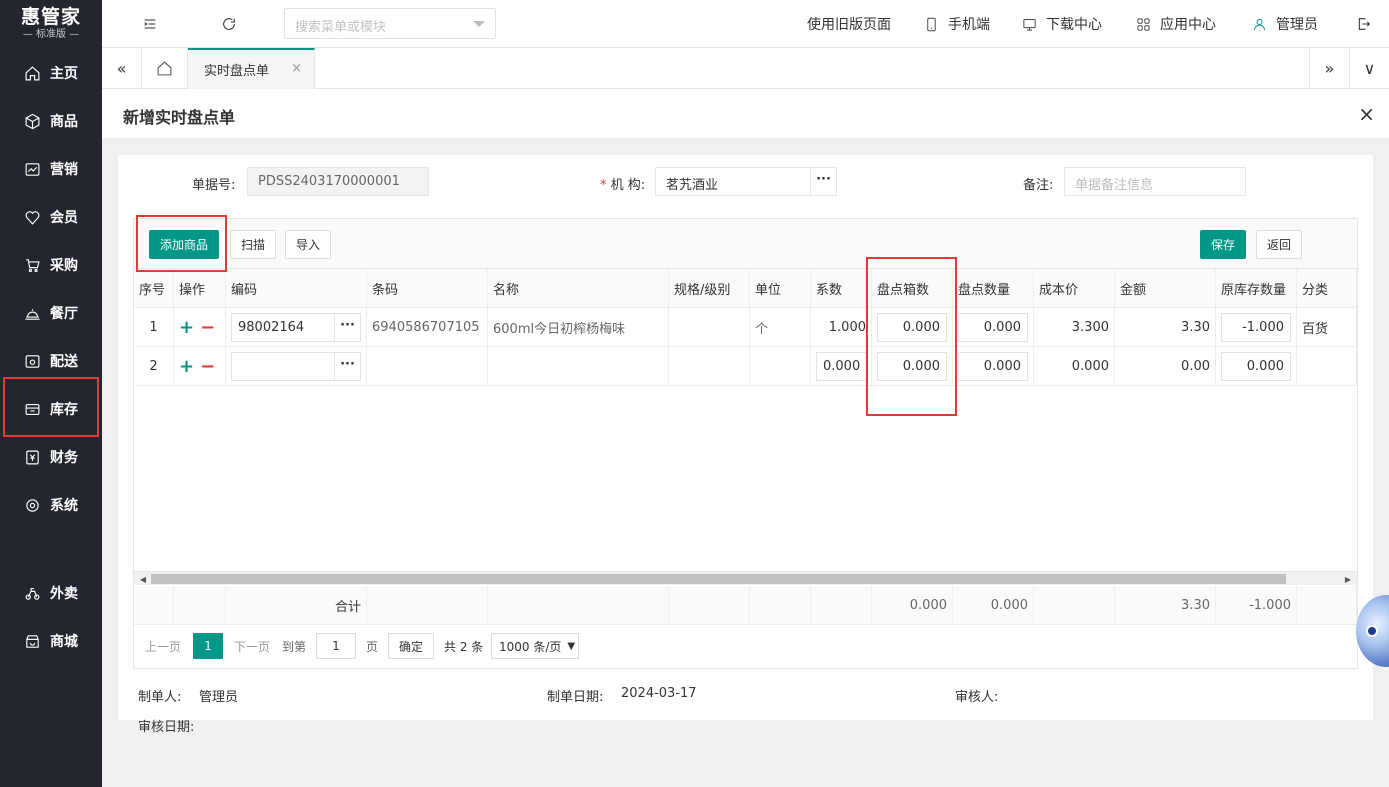 Image resolution: width=1389 pixels, height=787 pixels. Describe the element at coordinates (296, 366) in the screenshot. I see `code-input: ···` at that location.